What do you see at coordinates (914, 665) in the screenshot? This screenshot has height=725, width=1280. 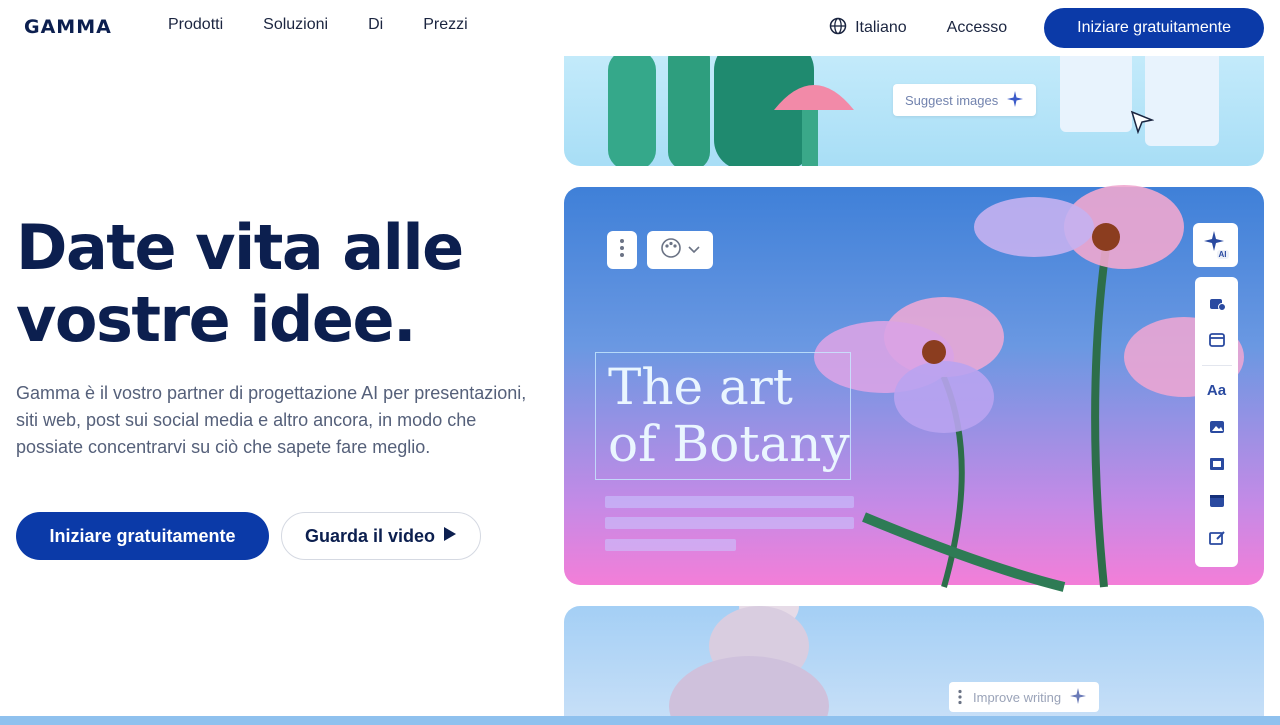 I see `preview-card-bottom: Improve writing` at bounding box center [914, 665].